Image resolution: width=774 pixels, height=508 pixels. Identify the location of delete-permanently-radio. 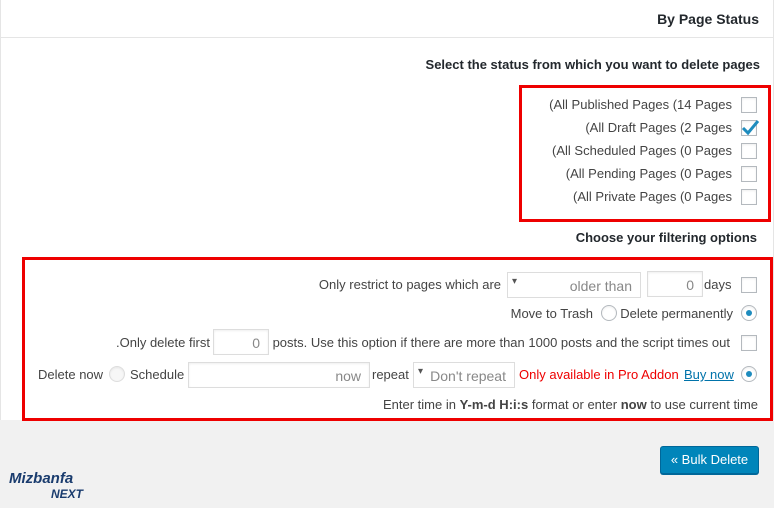
(749, 313).